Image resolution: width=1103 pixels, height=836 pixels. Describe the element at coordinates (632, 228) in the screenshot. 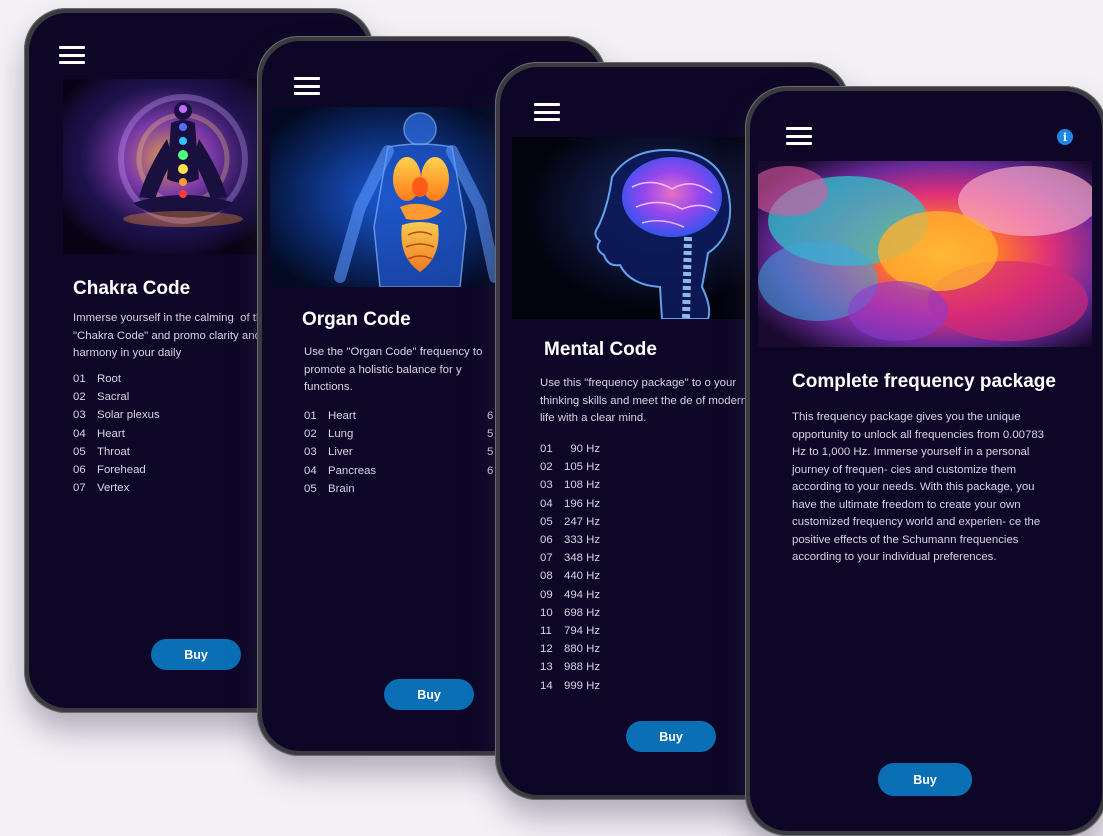

I see `brain-scan-image` at that location.